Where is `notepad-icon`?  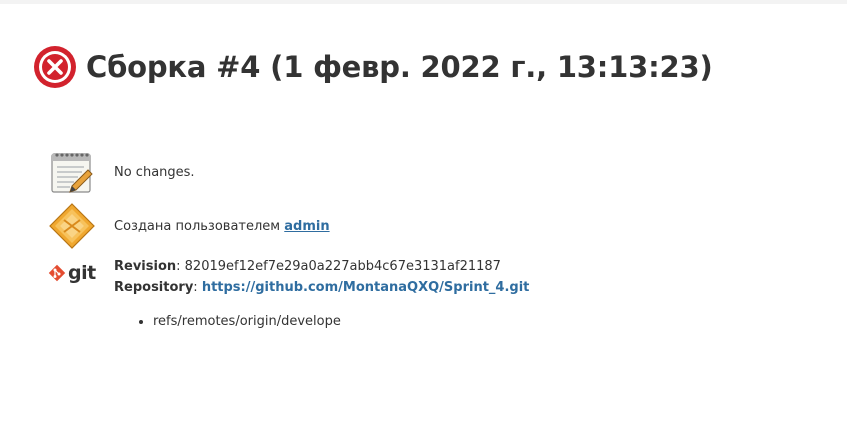 notepad-icon is located at coordinates (72, 172).